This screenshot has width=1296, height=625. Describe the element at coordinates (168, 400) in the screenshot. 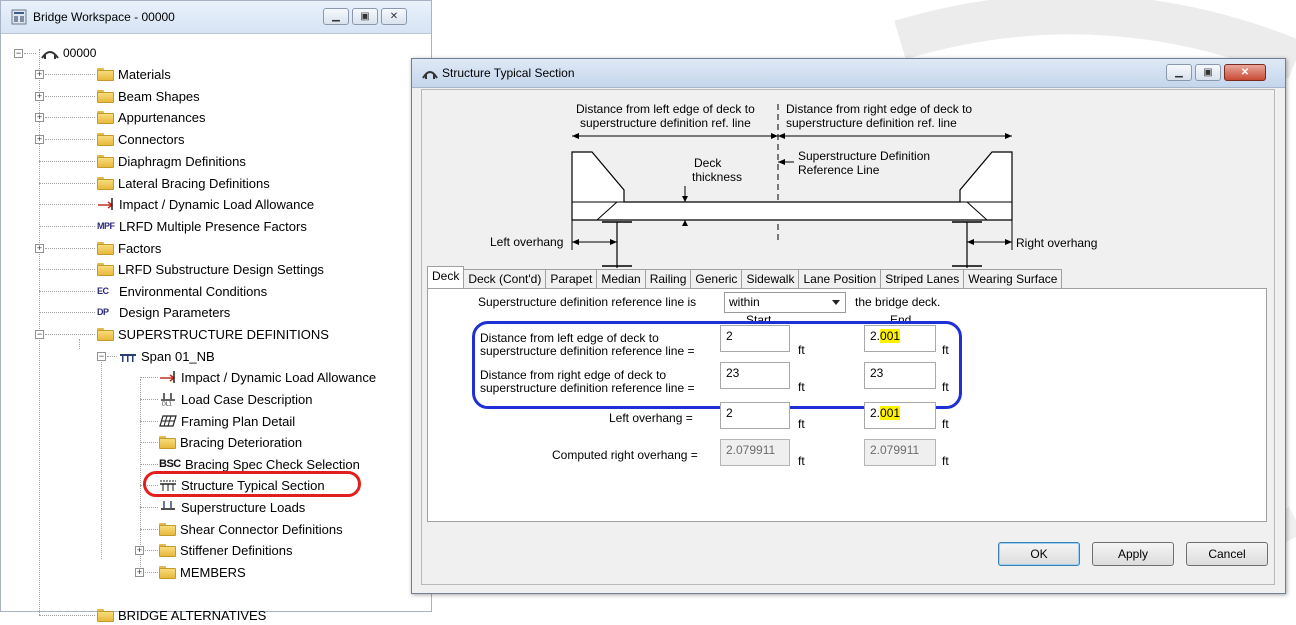

I see `load-case-icon: DL1` at that location.